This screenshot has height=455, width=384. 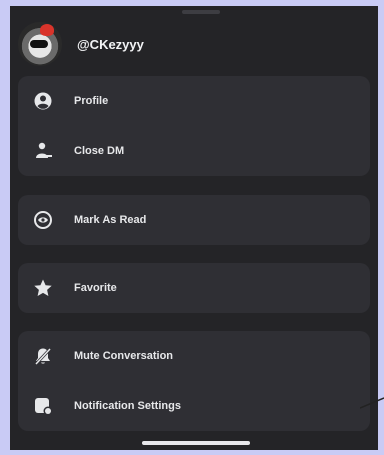 I want to click on menu-item-label: Mark As Read, so click(x=110, y=220).